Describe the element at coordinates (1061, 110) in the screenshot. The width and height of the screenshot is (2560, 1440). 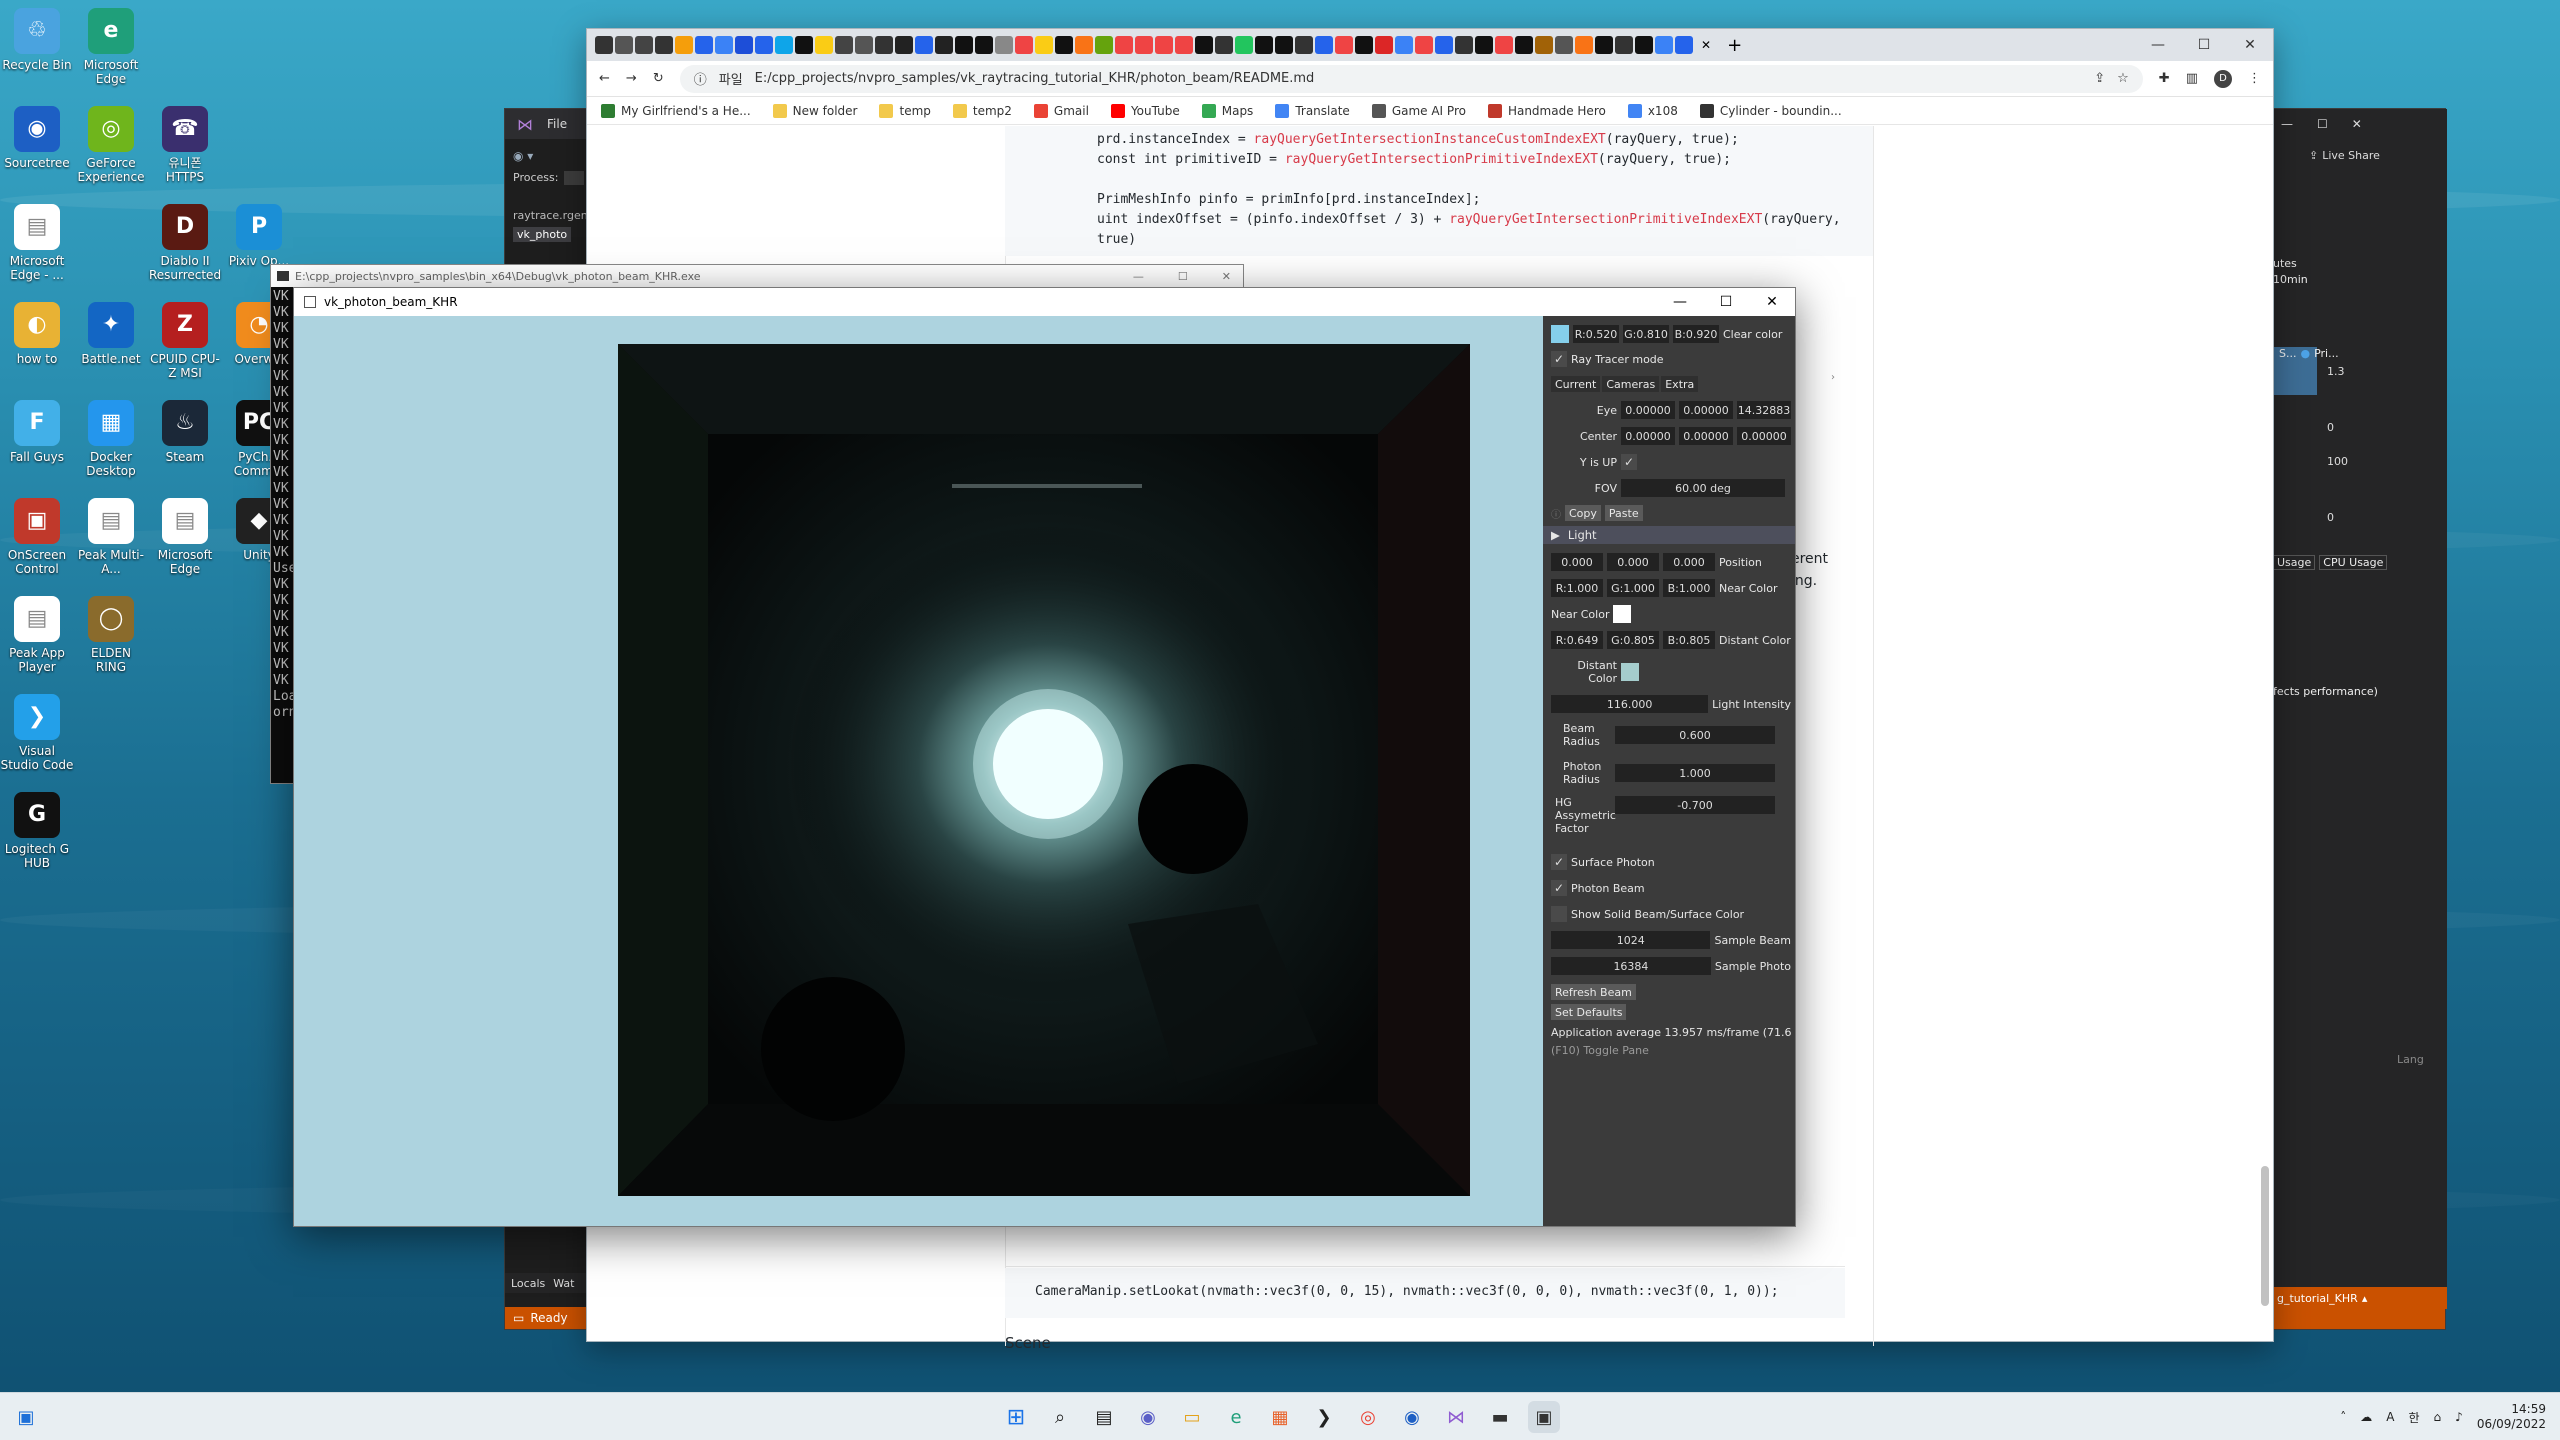
I see `bookmark-item: Gmail` at that location.